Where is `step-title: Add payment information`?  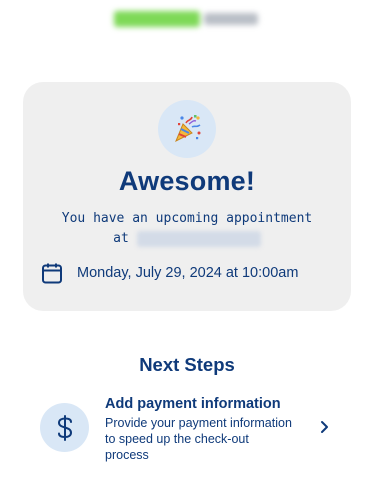
step-title: Add payment information is located at coordinates (193, 404).